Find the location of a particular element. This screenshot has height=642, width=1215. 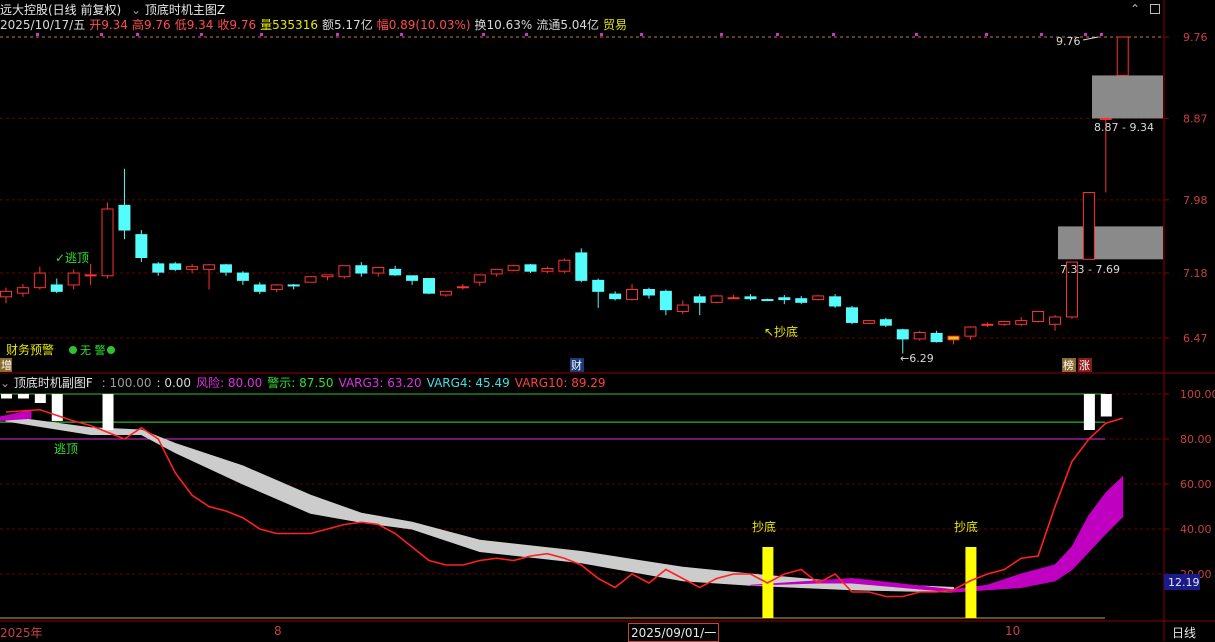

current-value-tag-text: 12.19 is located at coordinates (1184, 582).